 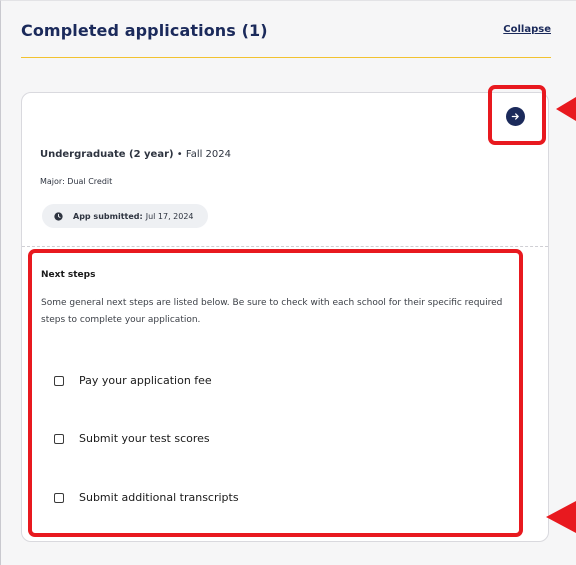 I want to click on program-name: Undergraduate (2 year), so click(x=107, y=154).